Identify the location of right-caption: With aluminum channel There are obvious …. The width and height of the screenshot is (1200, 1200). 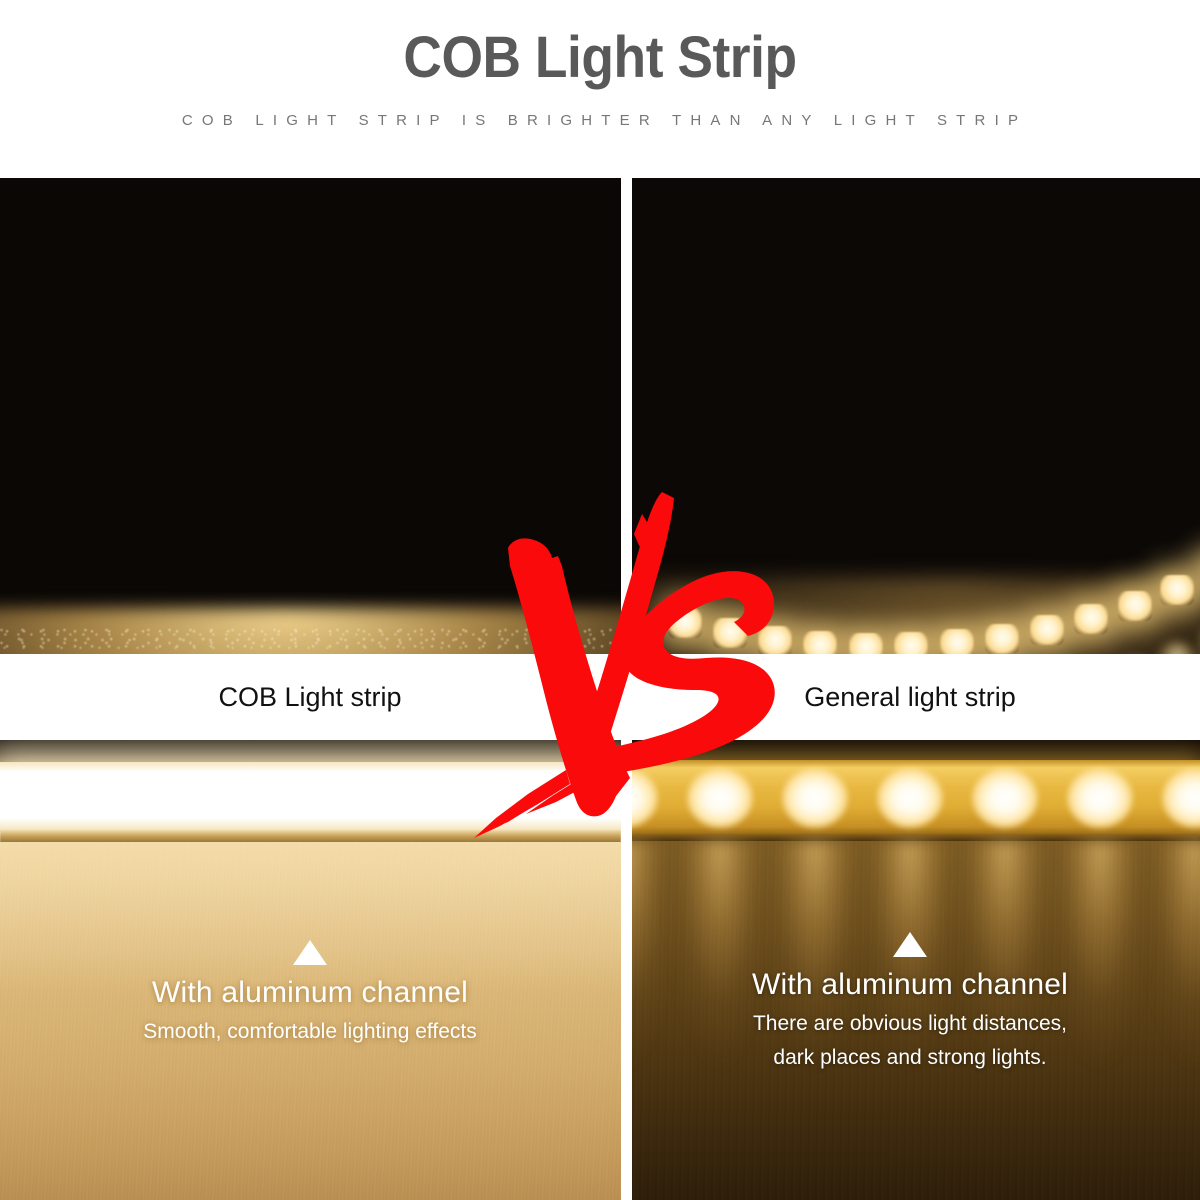
(910, 1002).